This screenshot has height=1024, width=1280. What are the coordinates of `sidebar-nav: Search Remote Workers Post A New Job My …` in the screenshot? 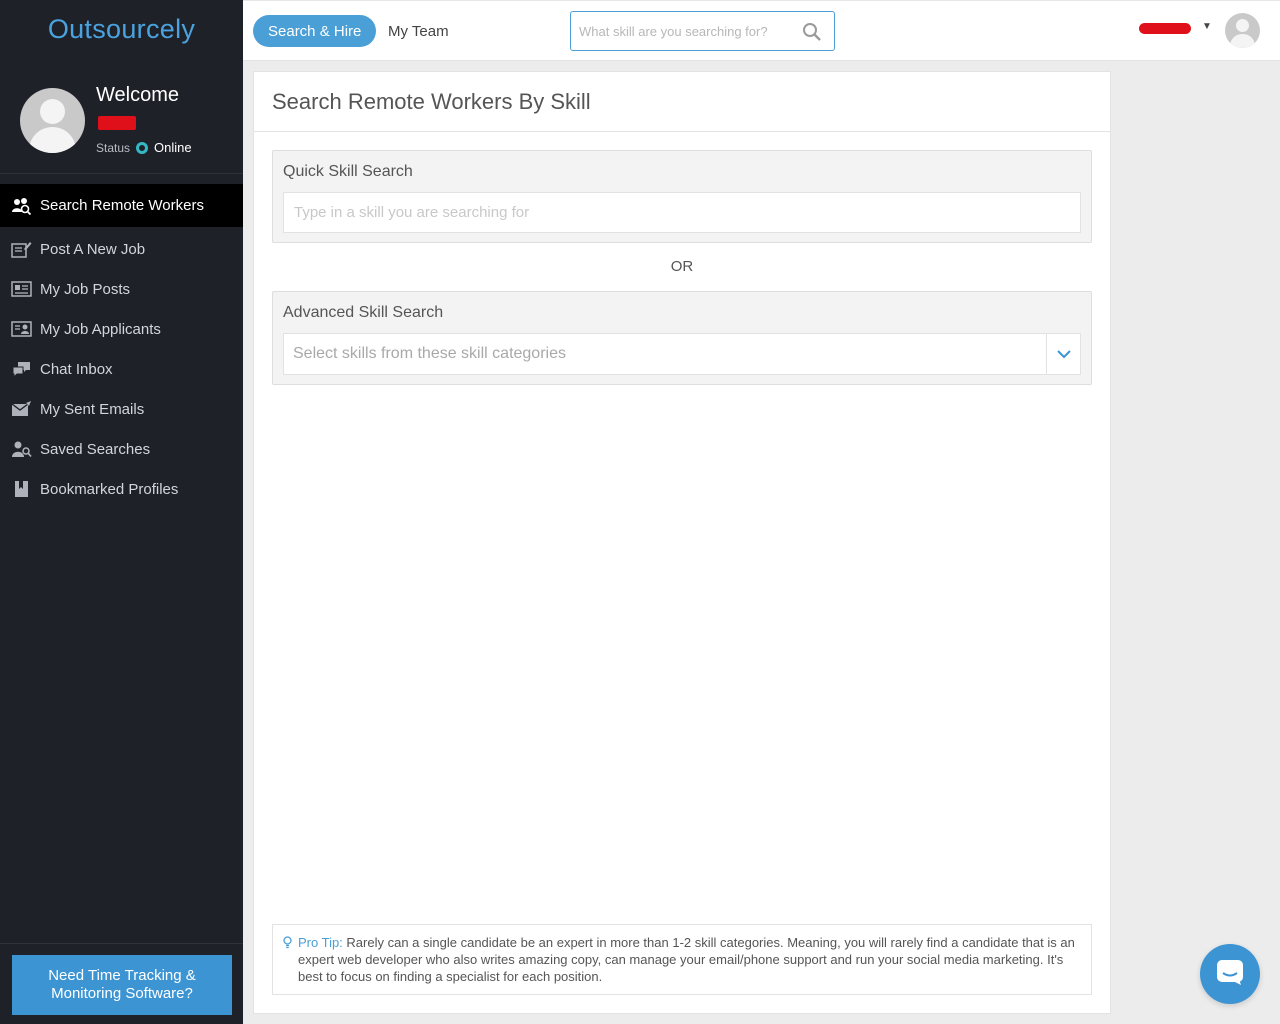 It's located at (121, 346).